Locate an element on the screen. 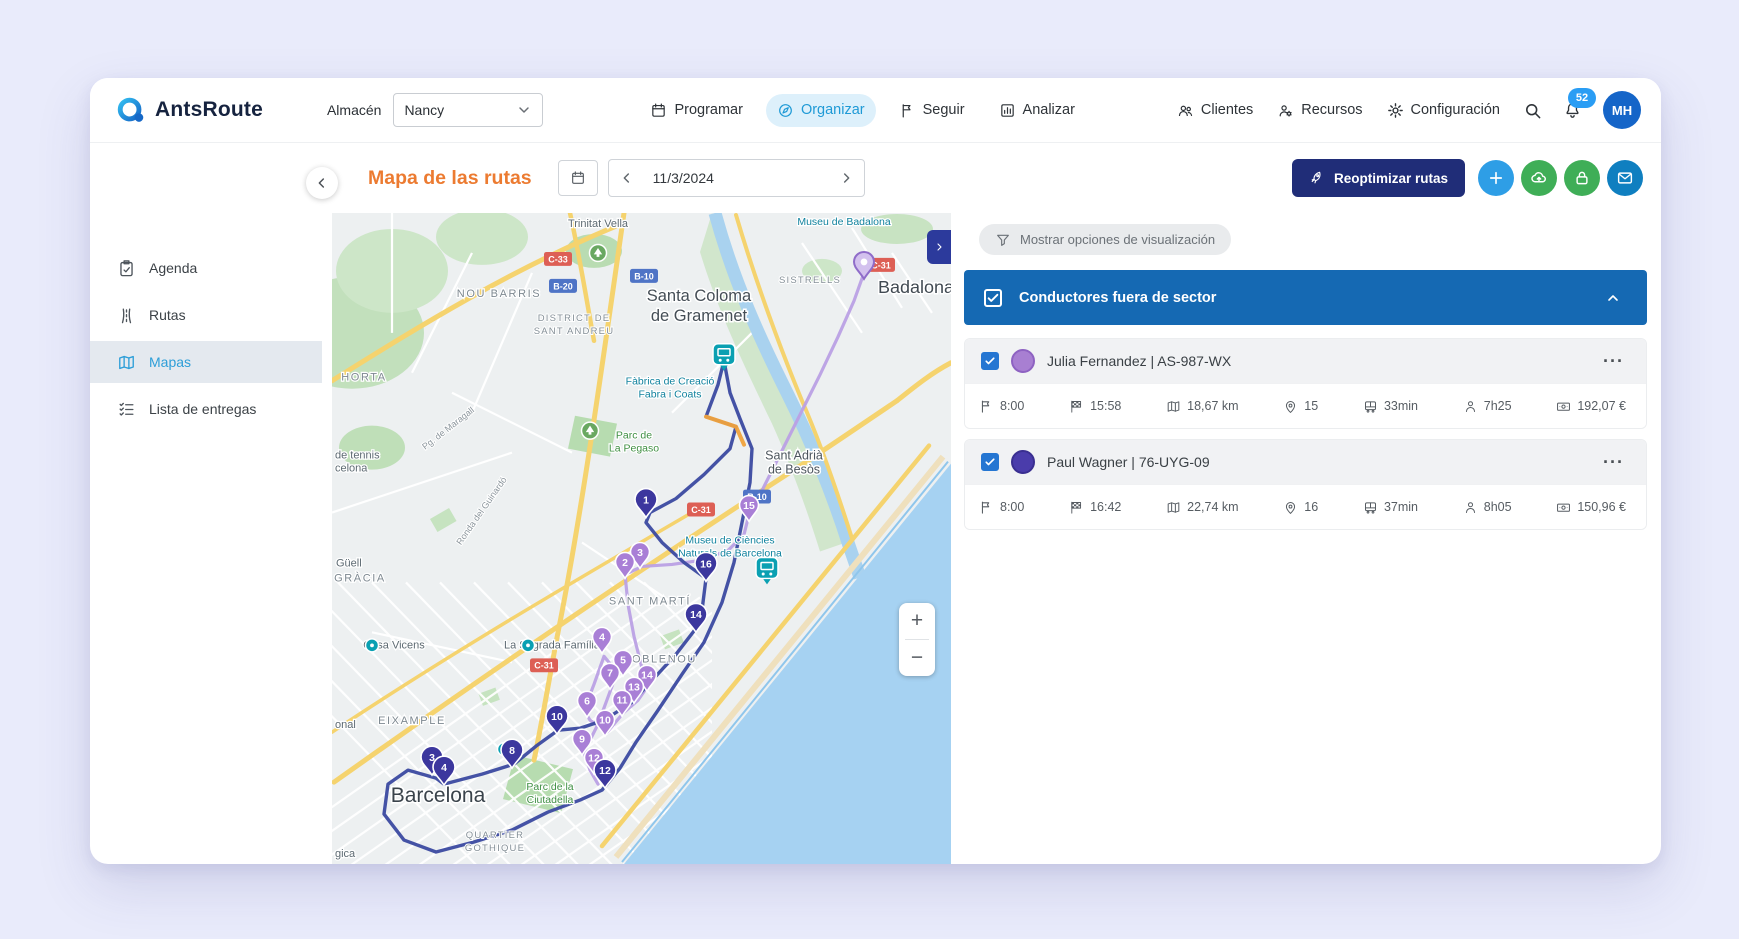 Image resolution: width=1739 pixels, height=939 pixels. driver-stat-flag-finish: 16:42 is located at coordinates (1095, 507).